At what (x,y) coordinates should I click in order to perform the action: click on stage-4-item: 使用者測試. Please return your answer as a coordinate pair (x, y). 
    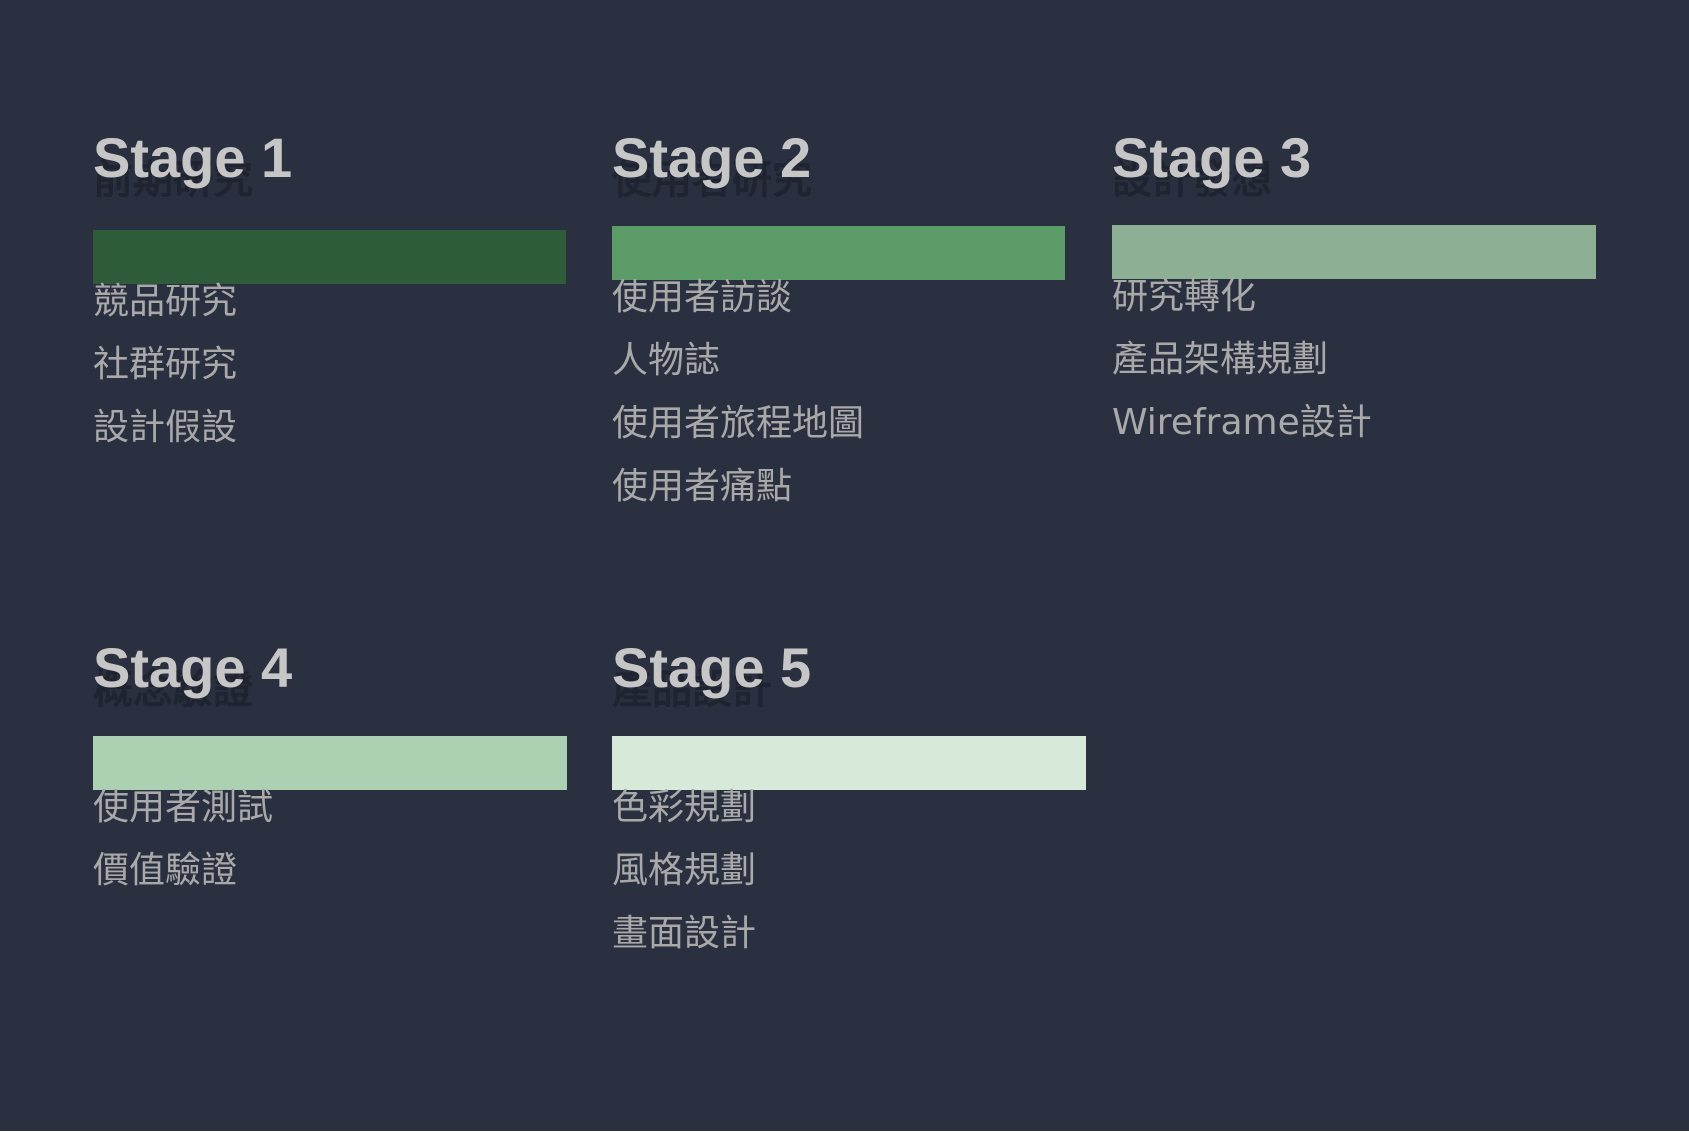
    Looking at the image, I should click on (183, 807).